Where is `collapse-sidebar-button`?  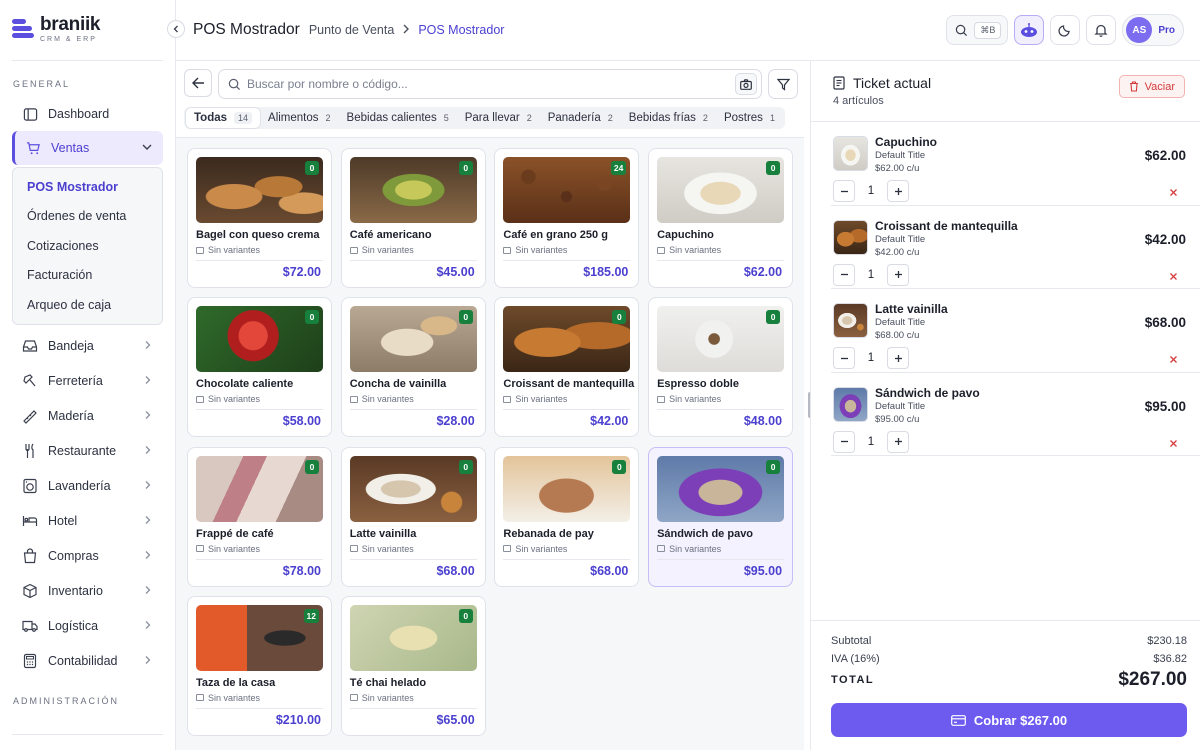 collapse-sidebar-button is located at coordinates (176, 29).